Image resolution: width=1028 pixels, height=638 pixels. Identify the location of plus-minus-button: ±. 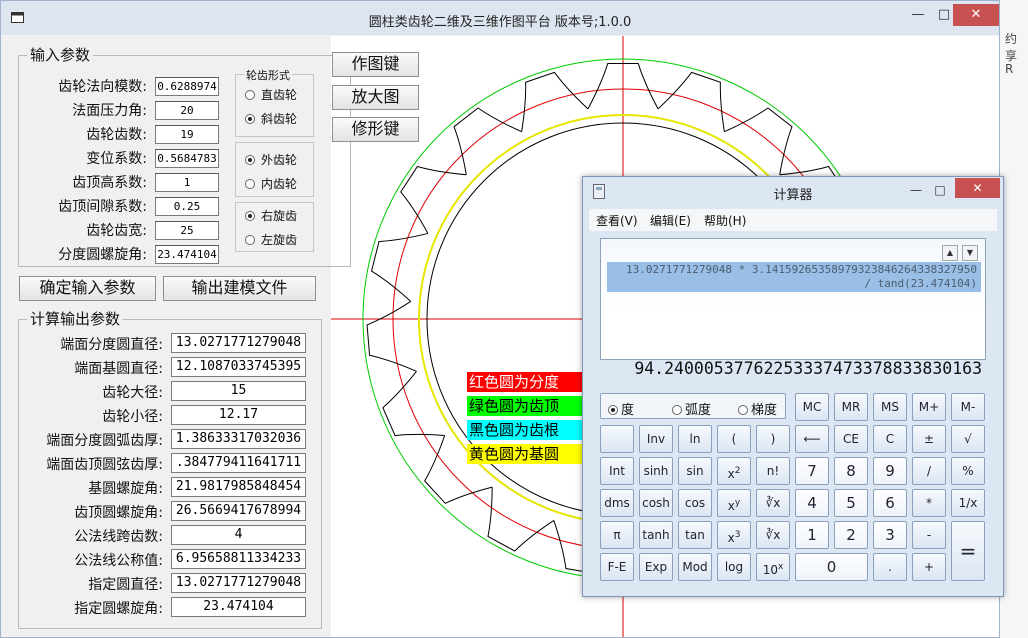
(929, 439).